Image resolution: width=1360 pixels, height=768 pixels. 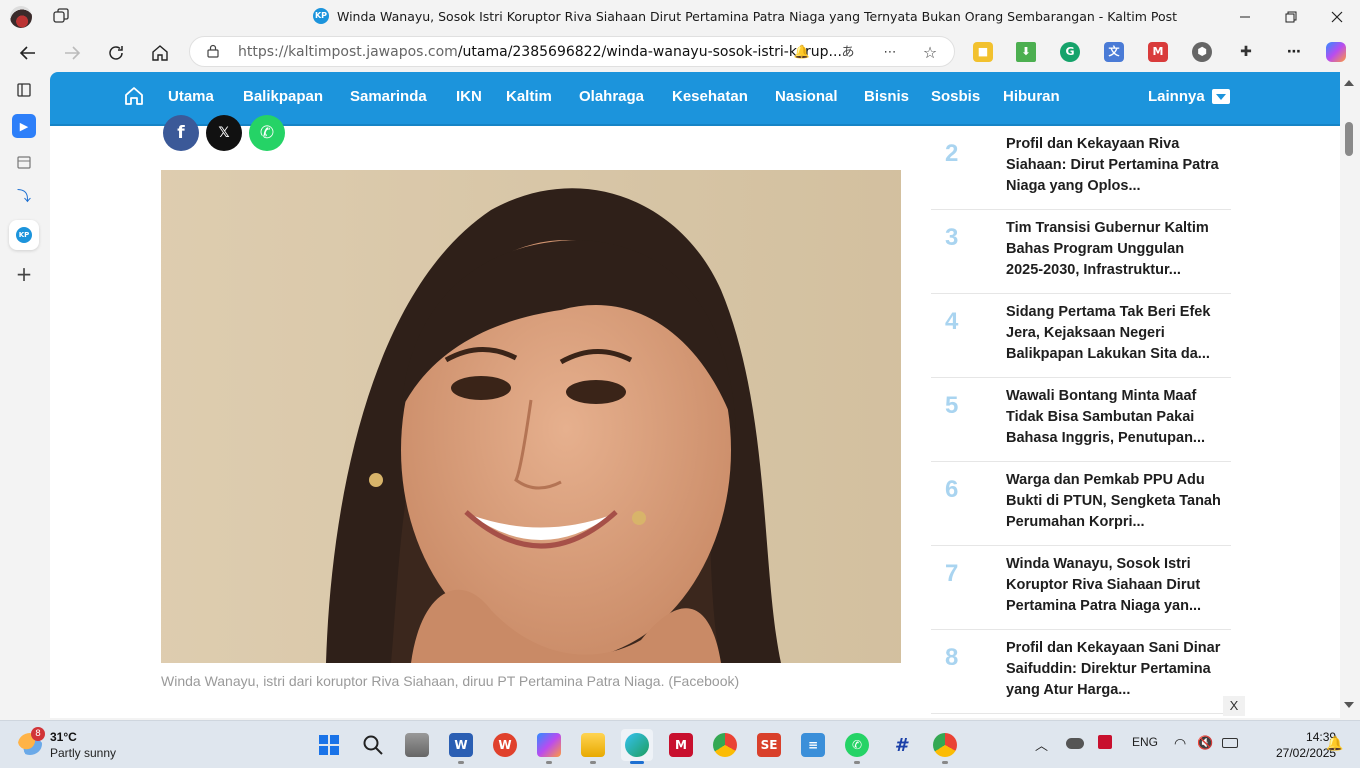 I want to click on taskbar-mendeley: M, so click(x=681, y=745).